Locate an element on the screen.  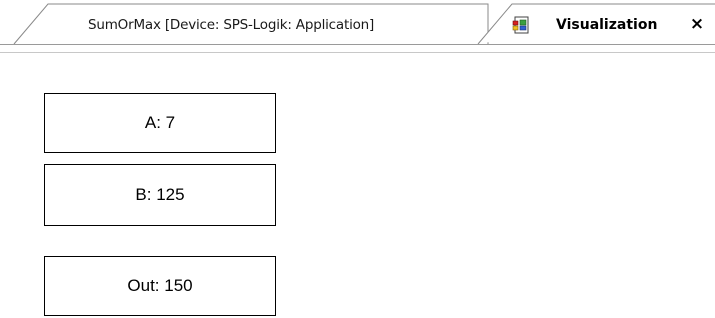
variable-b-text: B: 125 is located at coordinates (160, 194).